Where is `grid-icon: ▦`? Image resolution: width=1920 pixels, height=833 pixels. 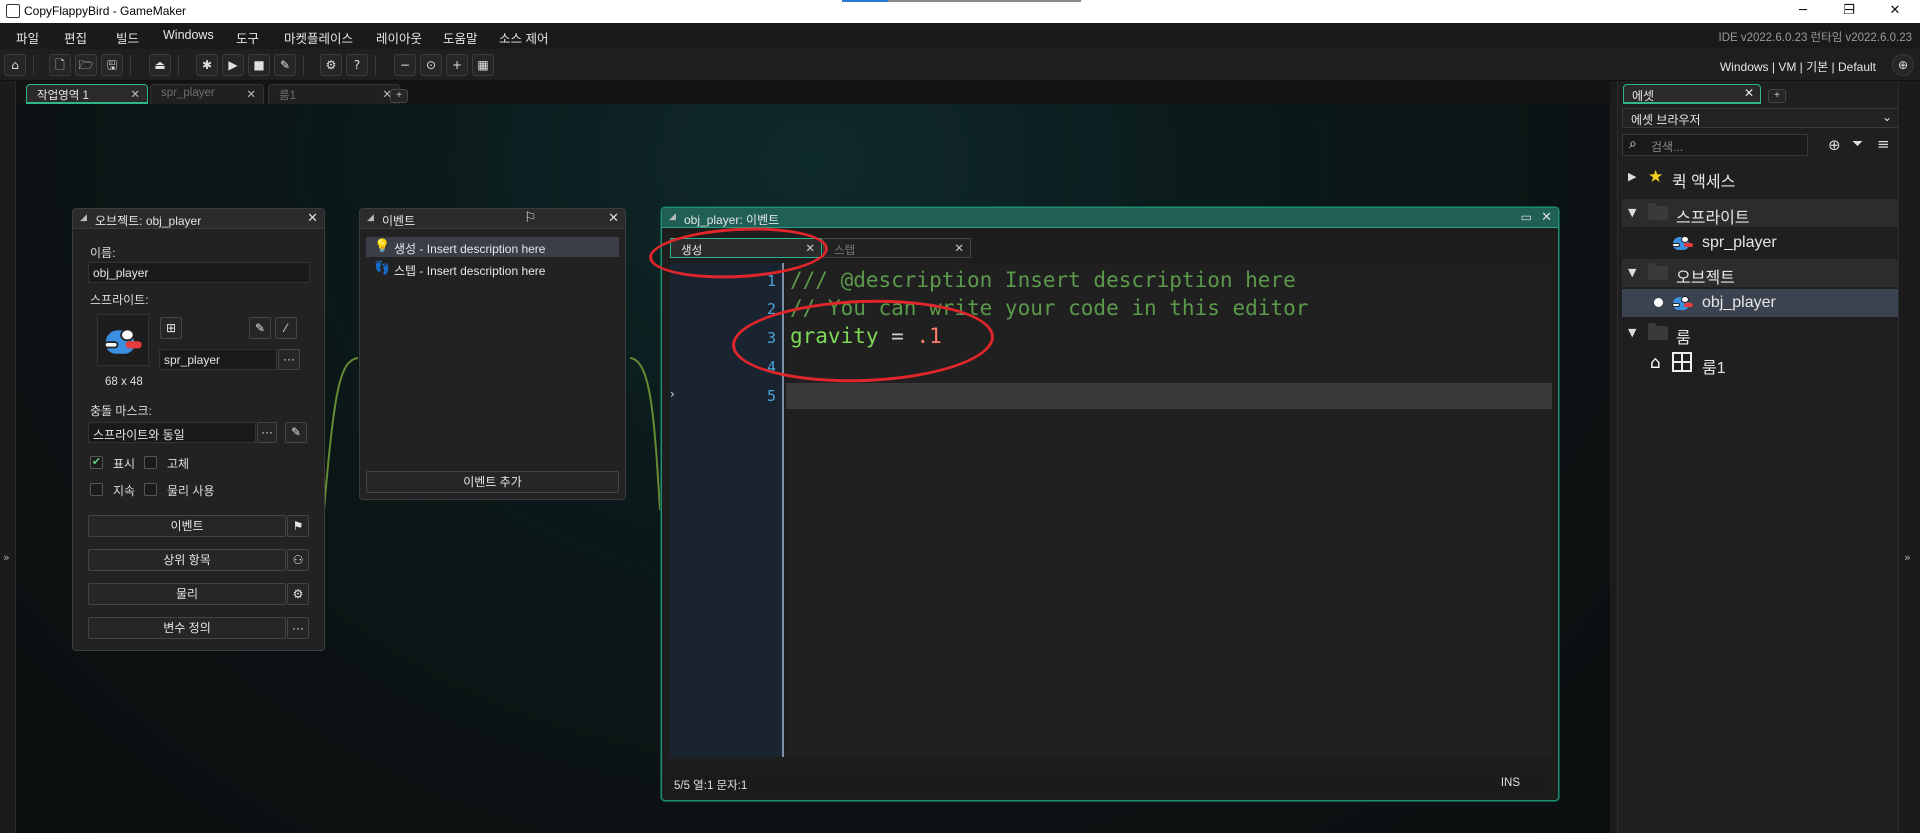
grid-icon: ▦ is located at coordinates (483, 65).